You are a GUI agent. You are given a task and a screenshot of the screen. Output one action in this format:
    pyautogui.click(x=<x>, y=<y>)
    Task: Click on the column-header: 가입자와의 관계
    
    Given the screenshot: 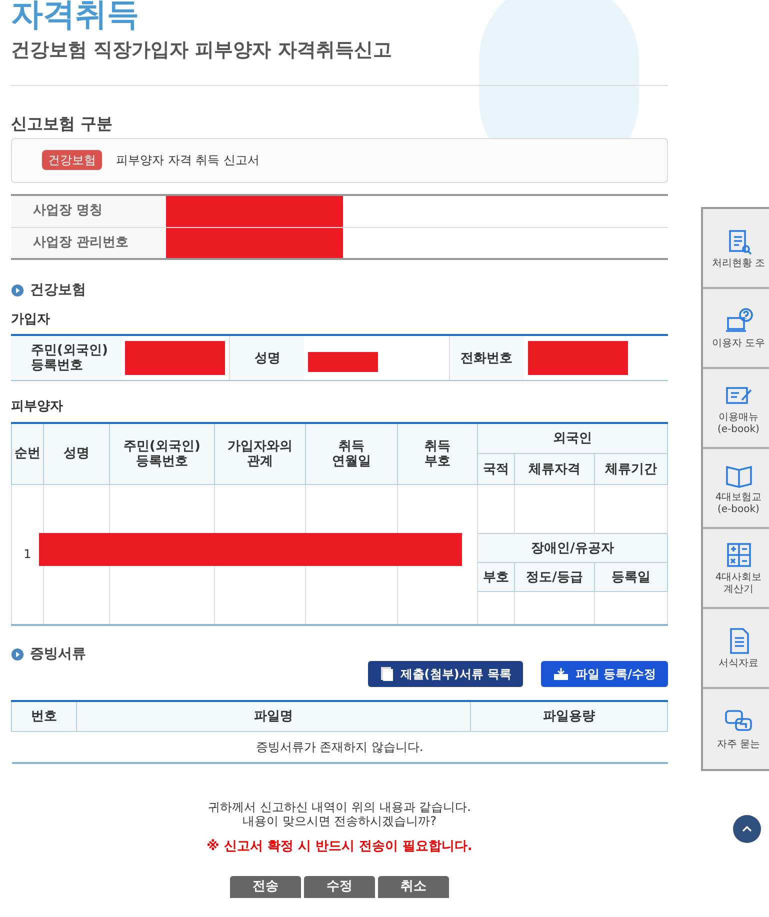 What is the action you would take?
    pyautogui.click(x=260, y=453)
    